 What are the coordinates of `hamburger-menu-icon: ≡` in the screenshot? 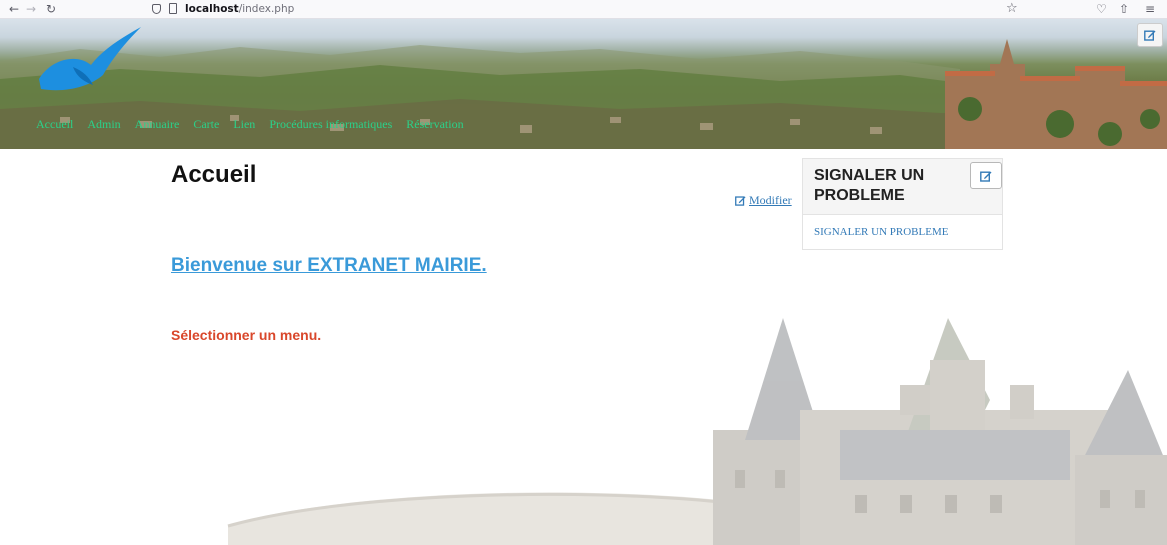 It's located at (1150, 9).